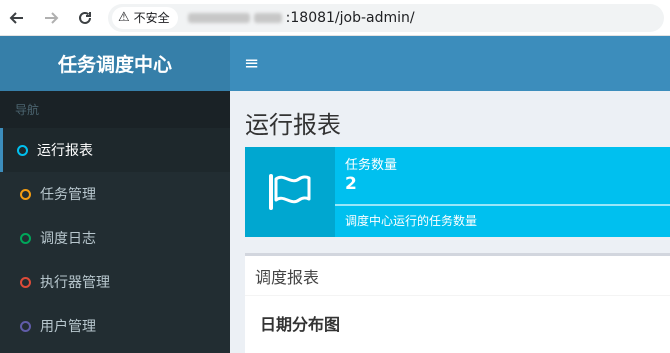 This screenshot has height=353, width=670. I want to click on menu-toggle-icon: ≡, so click(251, 63).